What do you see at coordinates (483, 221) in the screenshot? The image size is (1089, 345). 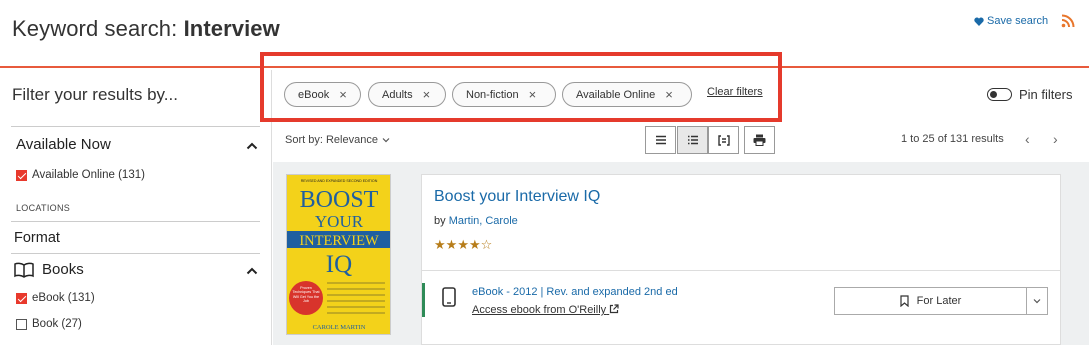 I see `author-link: Martin, Carole` at bounding box center [483, 221].